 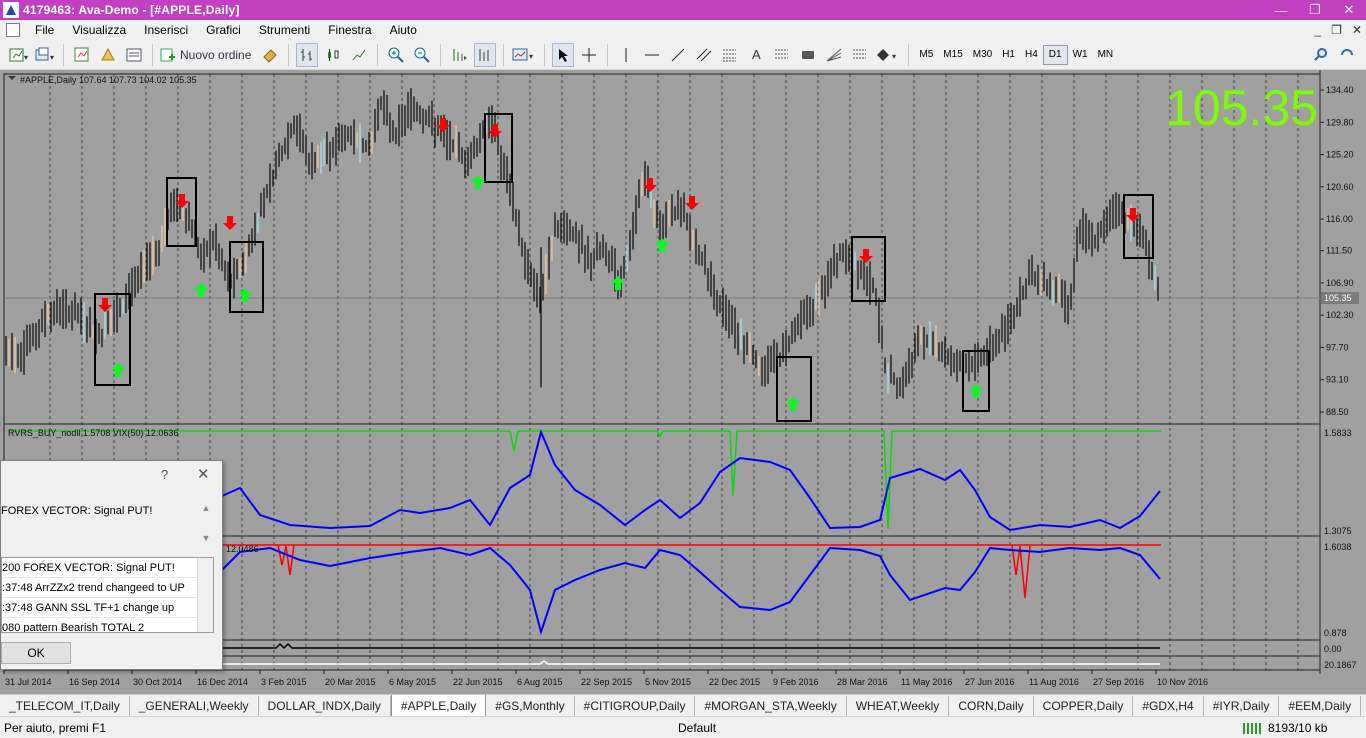 I want to click on timeframe-m15: M15, so click(x=952, y=55).